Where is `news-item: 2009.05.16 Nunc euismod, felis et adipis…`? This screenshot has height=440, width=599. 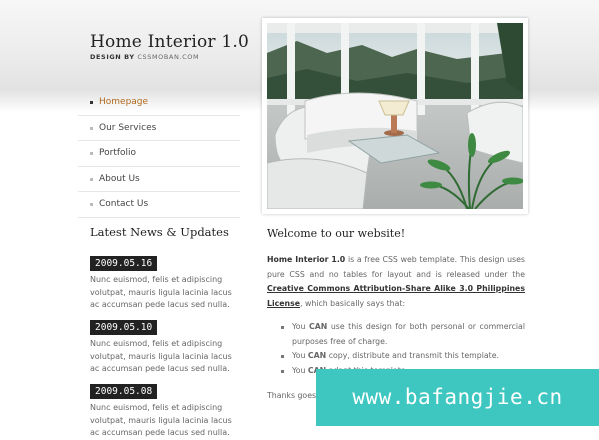
news-item: 2009.05.16 Nunc euismod, felis et adipis… is located at coordinates (166, 281).